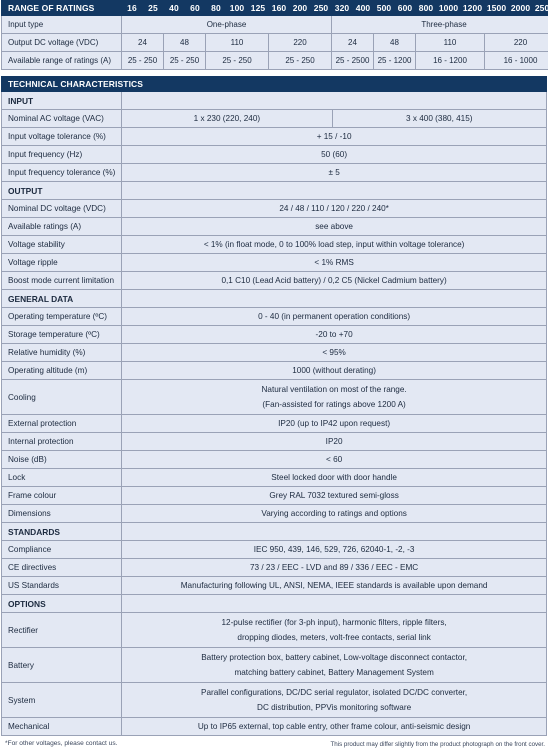  Describe the element at coordinates (384, 8) in the screenshot. I see `rating-value-500: 500` at that location.